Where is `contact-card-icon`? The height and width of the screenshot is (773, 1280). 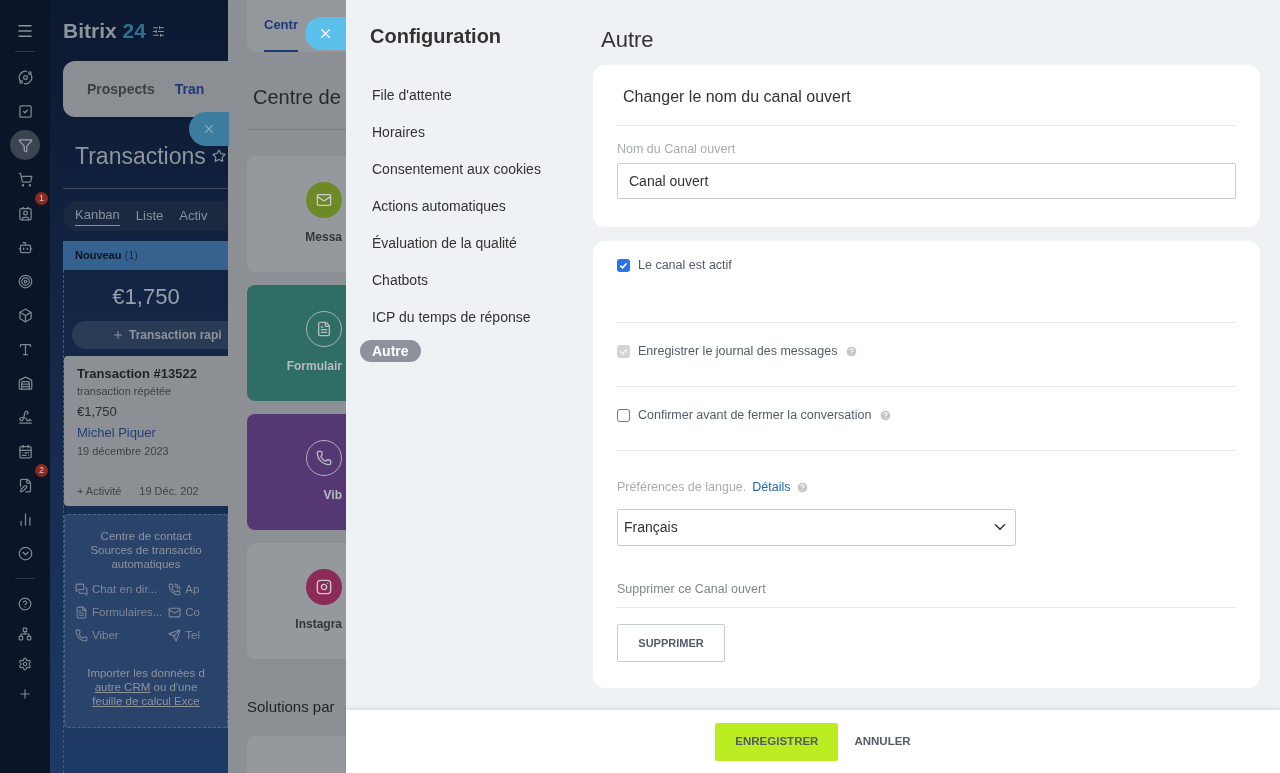 contact-card-icon is located at coordinates (25, 213).